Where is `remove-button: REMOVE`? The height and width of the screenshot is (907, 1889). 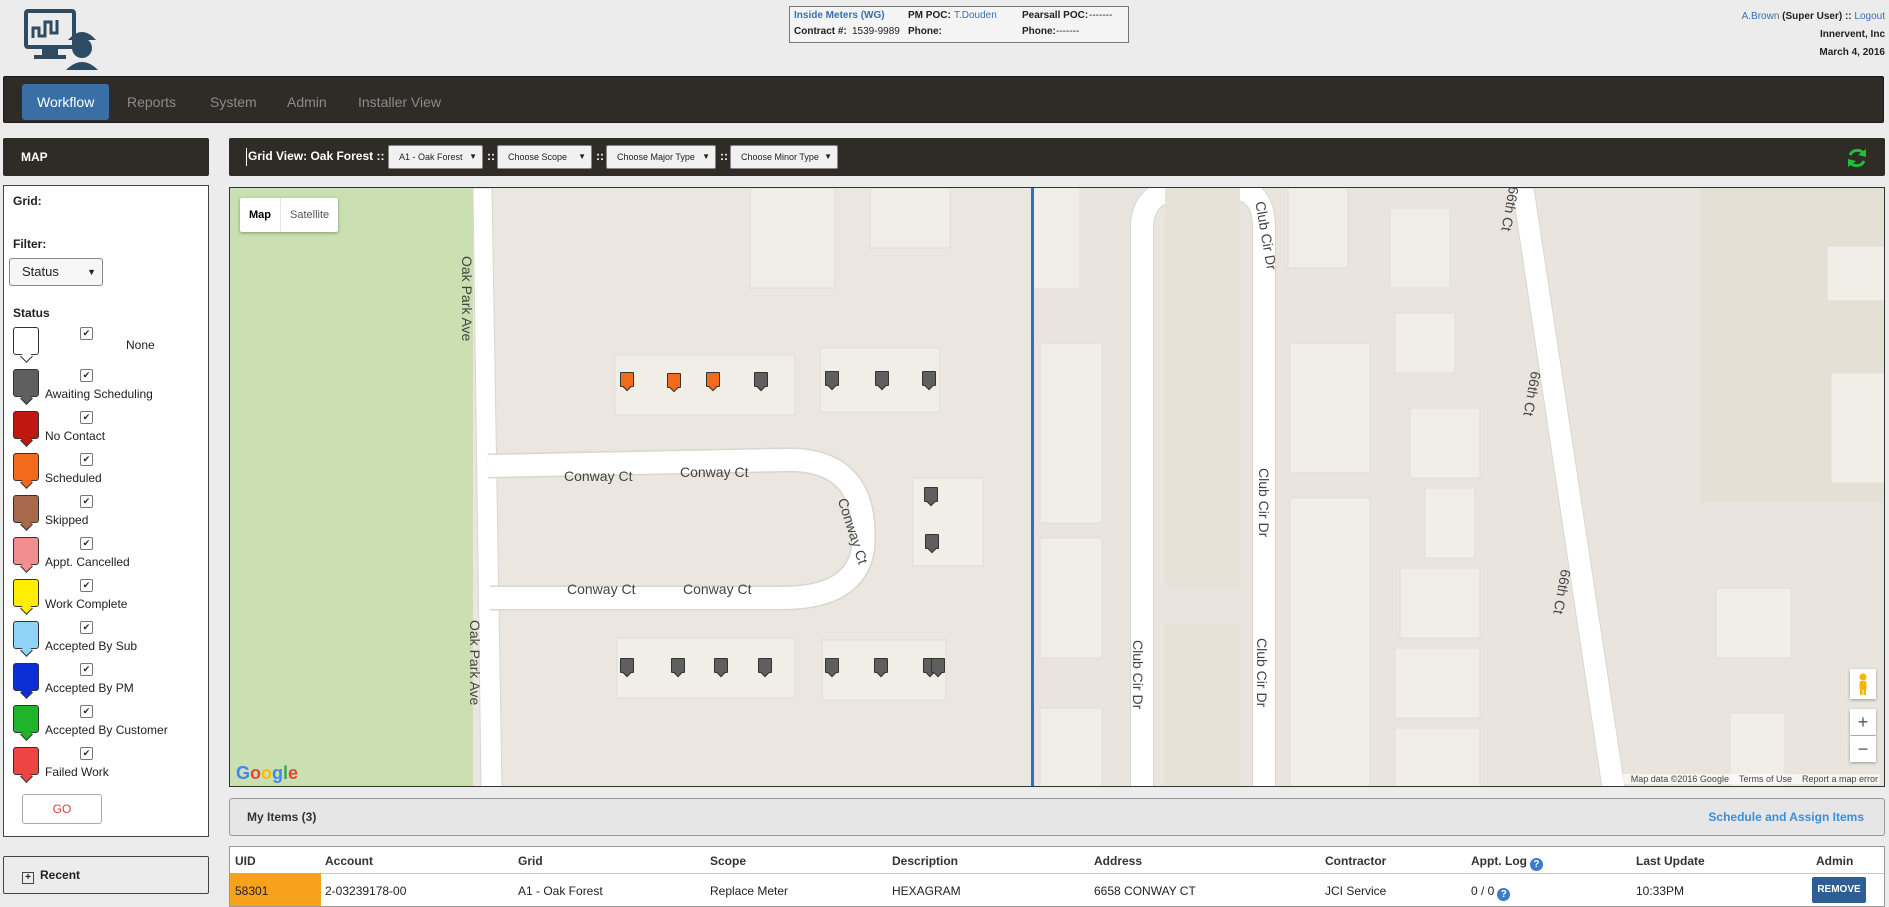 remove-button: REMOVE is located at coordinates (1839, 890).